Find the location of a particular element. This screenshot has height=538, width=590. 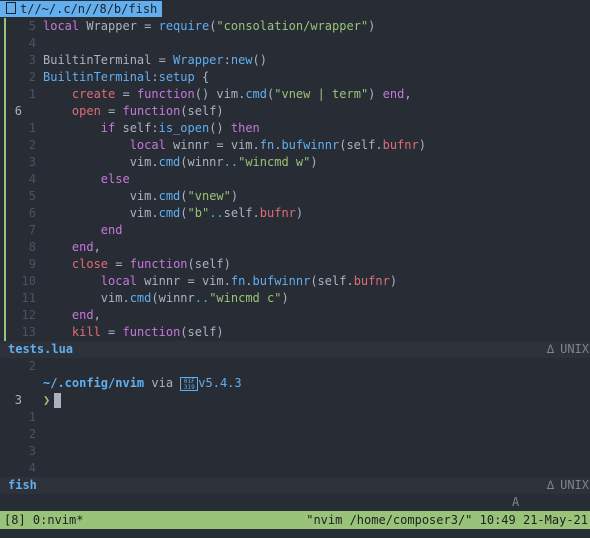

code-line: 3 BuiltinTerminal = Wrapper:new() is located at coordinates (295, 60).